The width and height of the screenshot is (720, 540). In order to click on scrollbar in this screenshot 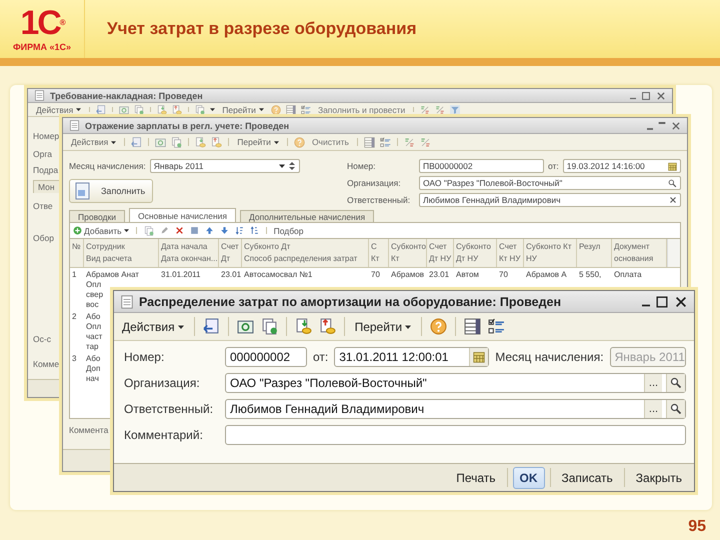, I will do `click(673, 253)`.